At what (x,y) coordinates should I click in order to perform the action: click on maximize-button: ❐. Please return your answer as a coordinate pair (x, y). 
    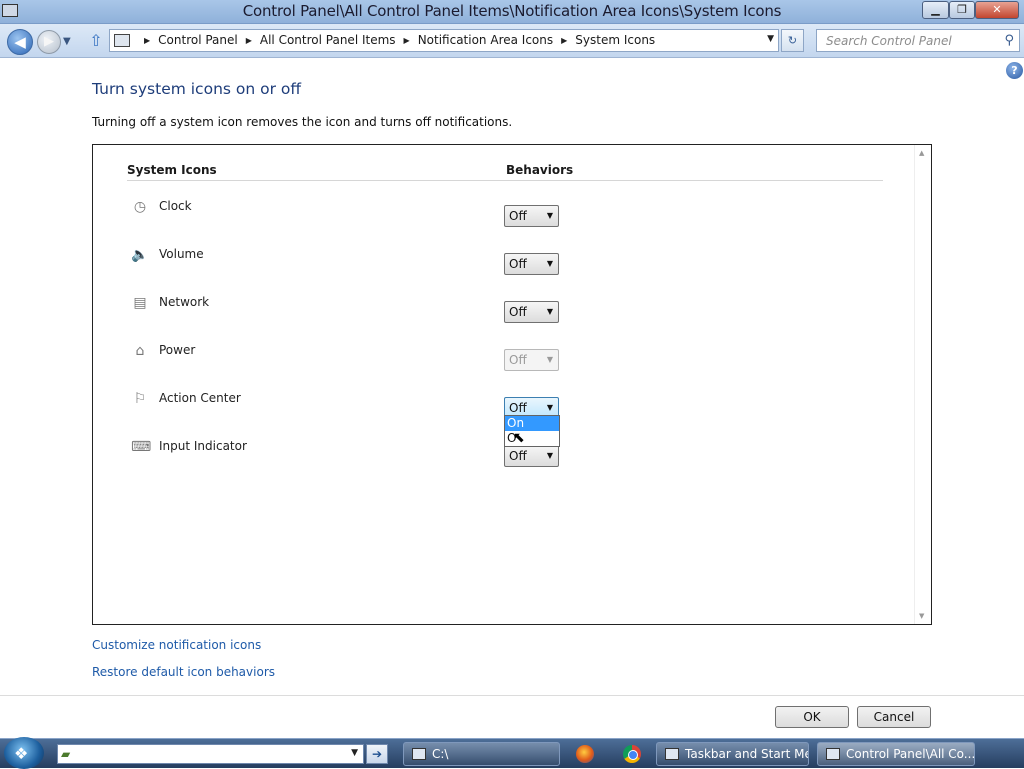
    Looking at the image, I should click on (962, 10).